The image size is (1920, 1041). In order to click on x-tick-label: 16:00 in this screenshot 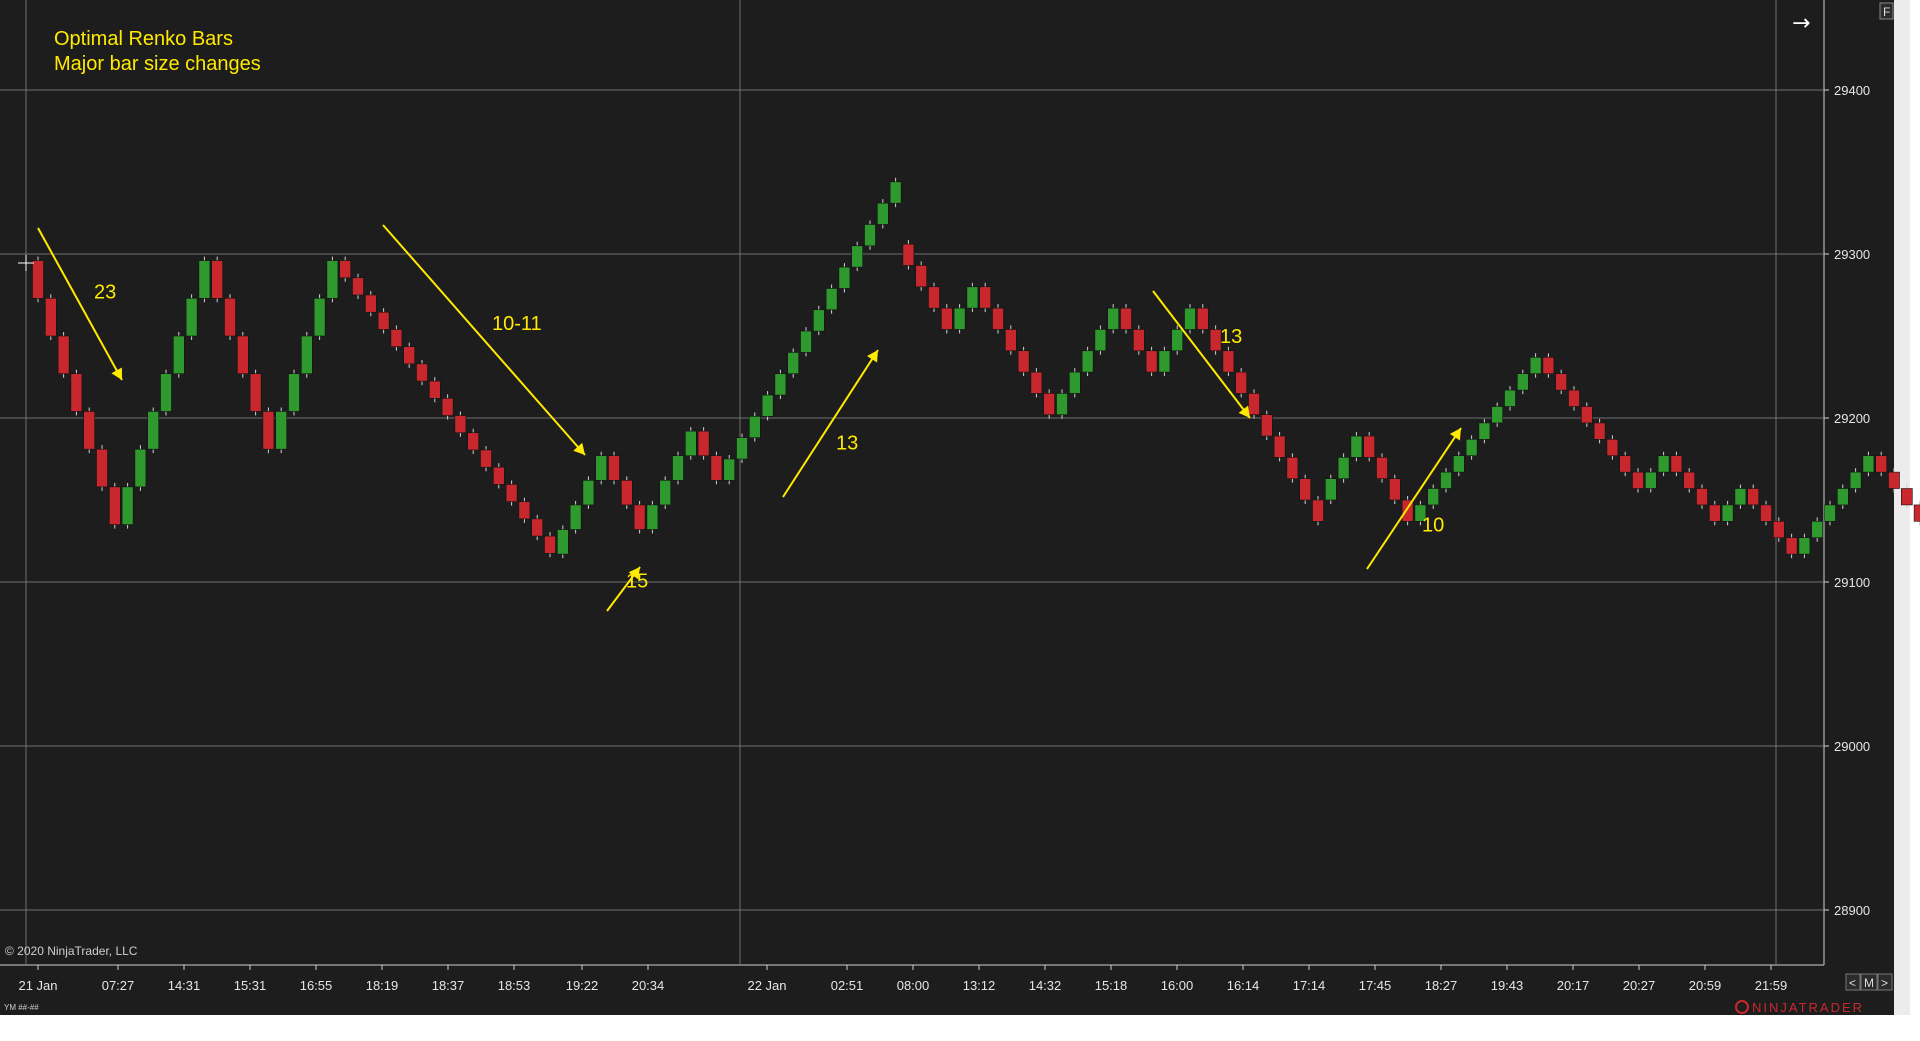, I will do `click(1177, 985)`.